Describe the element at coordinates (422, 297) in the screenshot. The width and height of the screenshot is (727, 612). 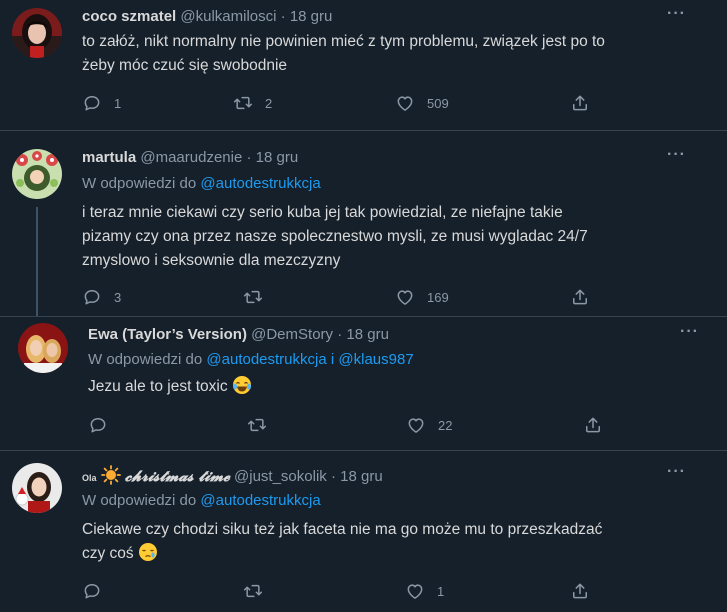
I see `like-button: 169` at that location.